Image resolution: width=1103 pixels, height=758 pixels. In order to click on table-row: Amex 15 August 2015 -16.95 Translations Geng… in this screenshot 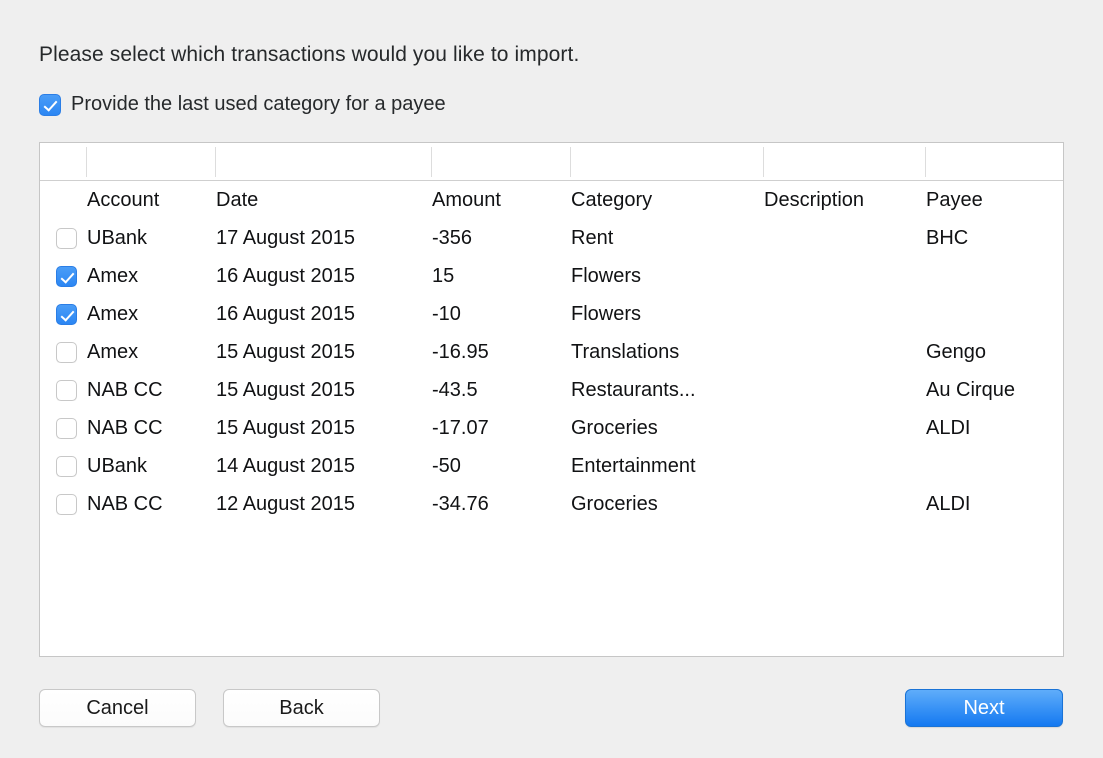, I will do `click(551, 352)`.